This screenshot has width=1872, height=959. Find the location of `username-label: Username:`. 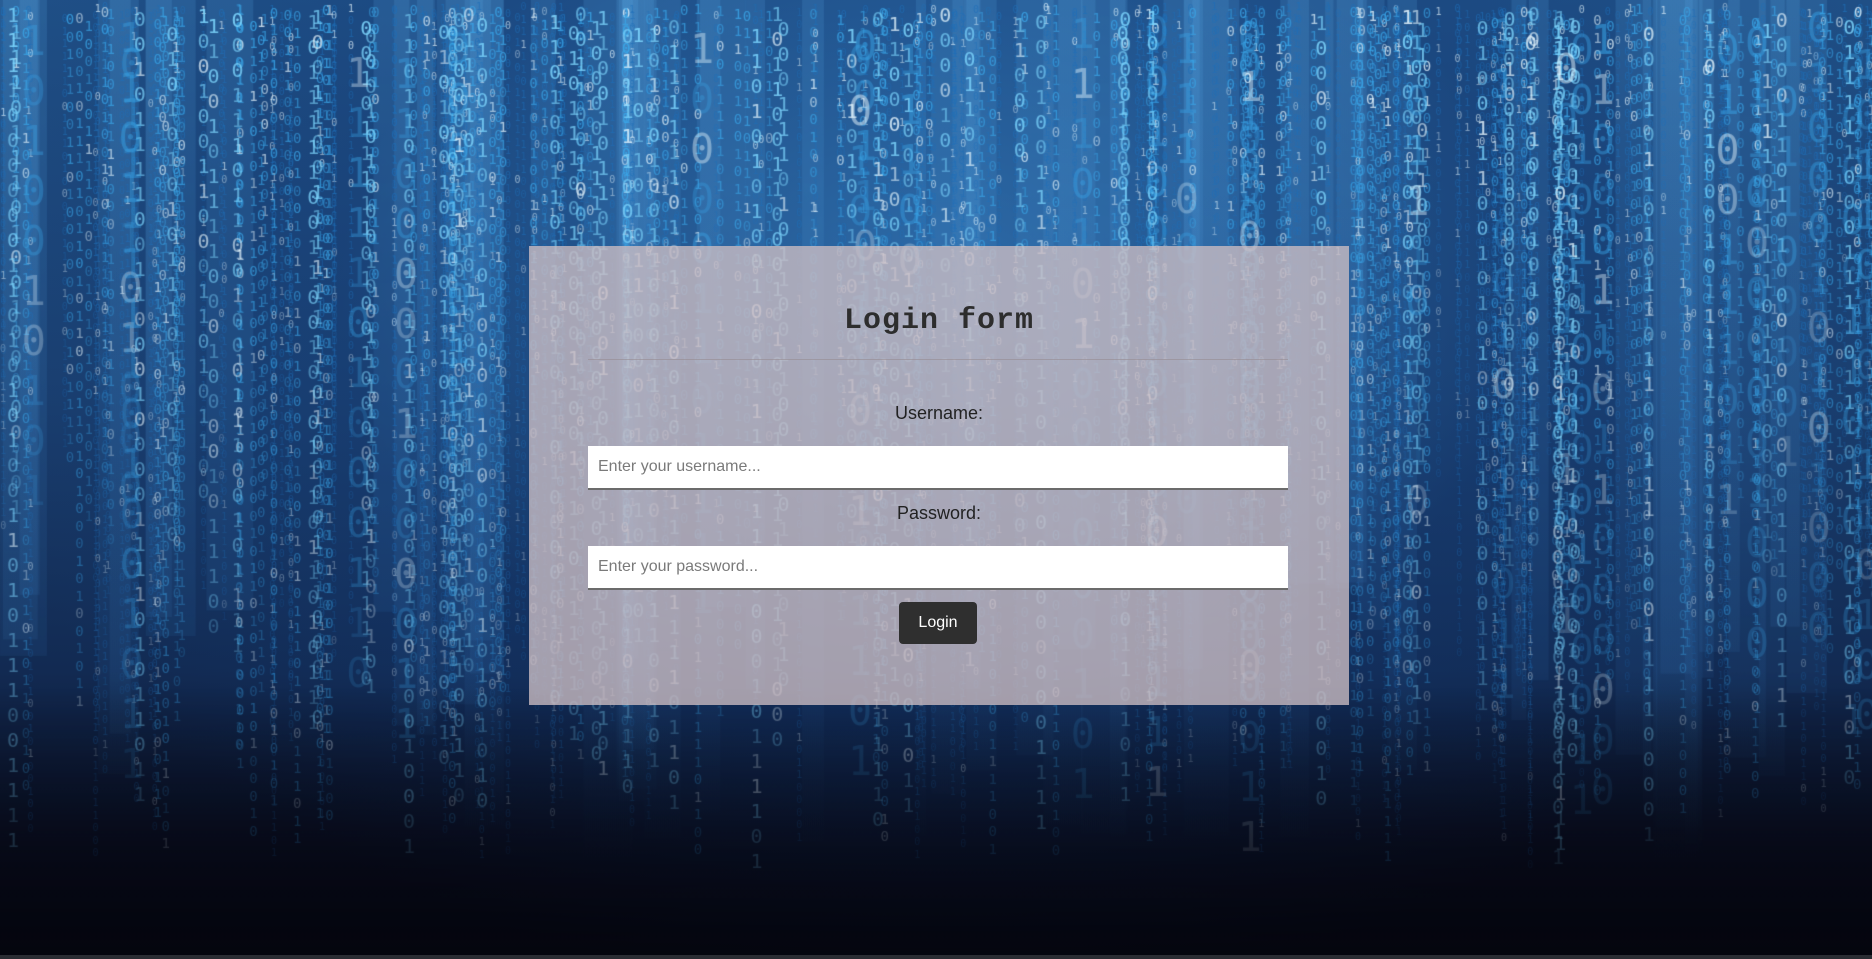

username-label: Username: is located at coordinates (939, 413).